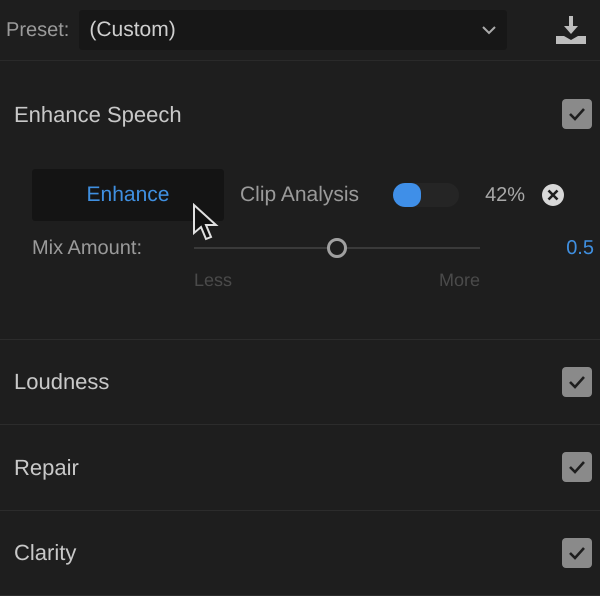 This screenshot has width=600, height=596. I want to click on mix-value: 0.5, so click(580, 247).